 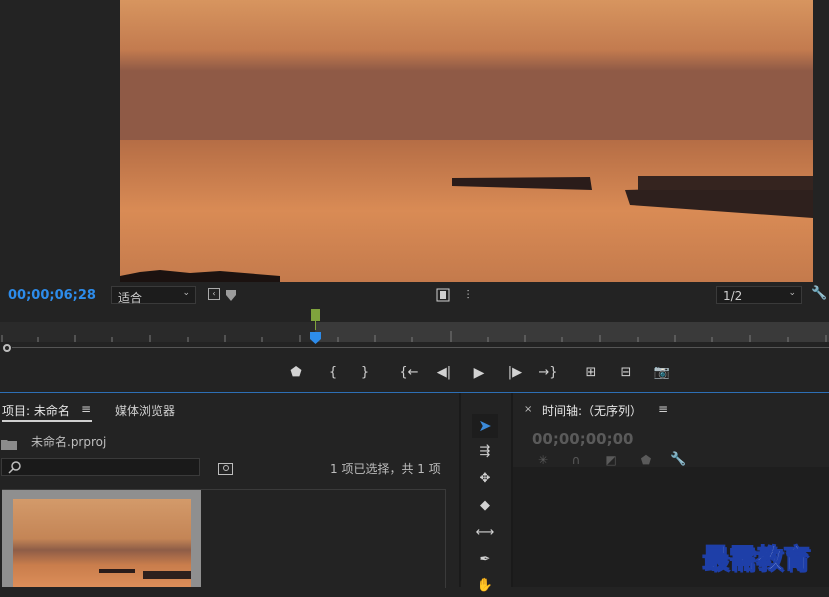 I want to click on export-frame-icon: 📷, so click(x=662, y=373).